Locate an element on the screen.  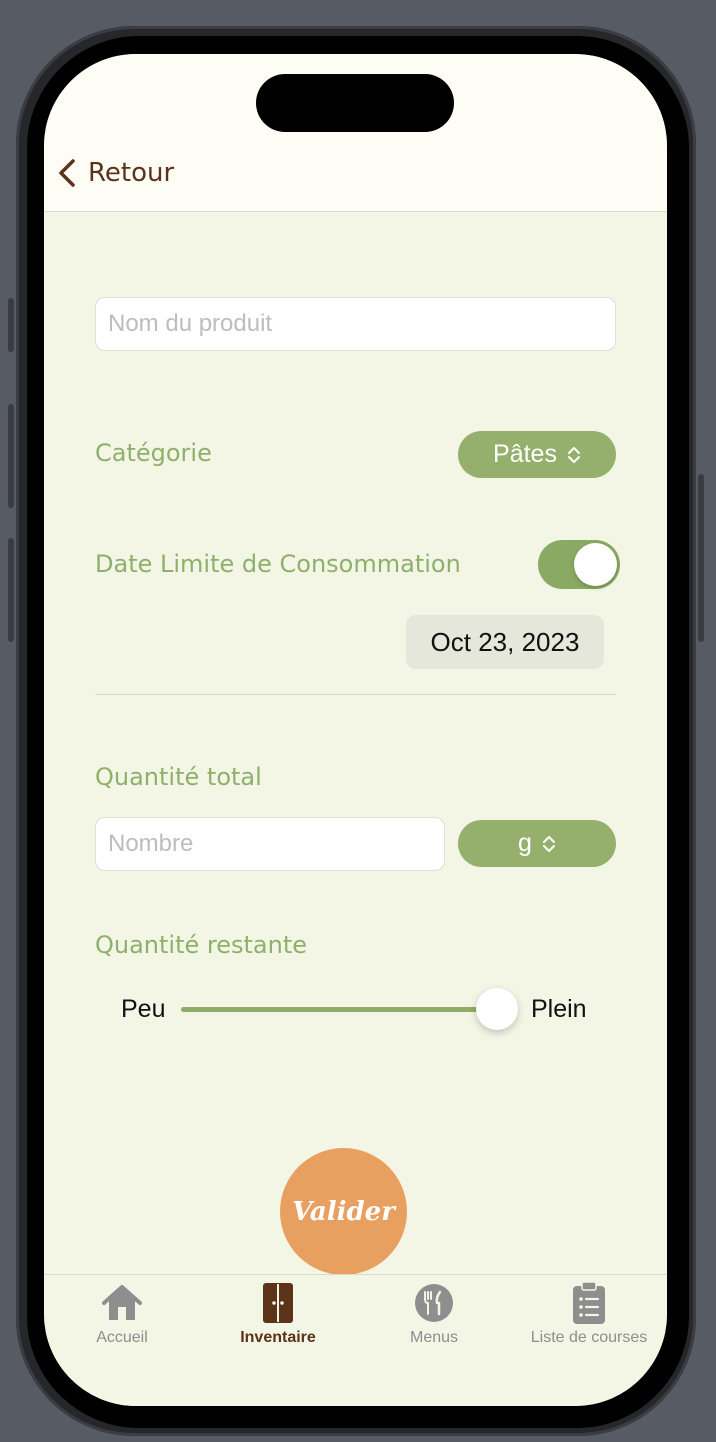
category-value: Pâtes is located at coordinates (525, 454).